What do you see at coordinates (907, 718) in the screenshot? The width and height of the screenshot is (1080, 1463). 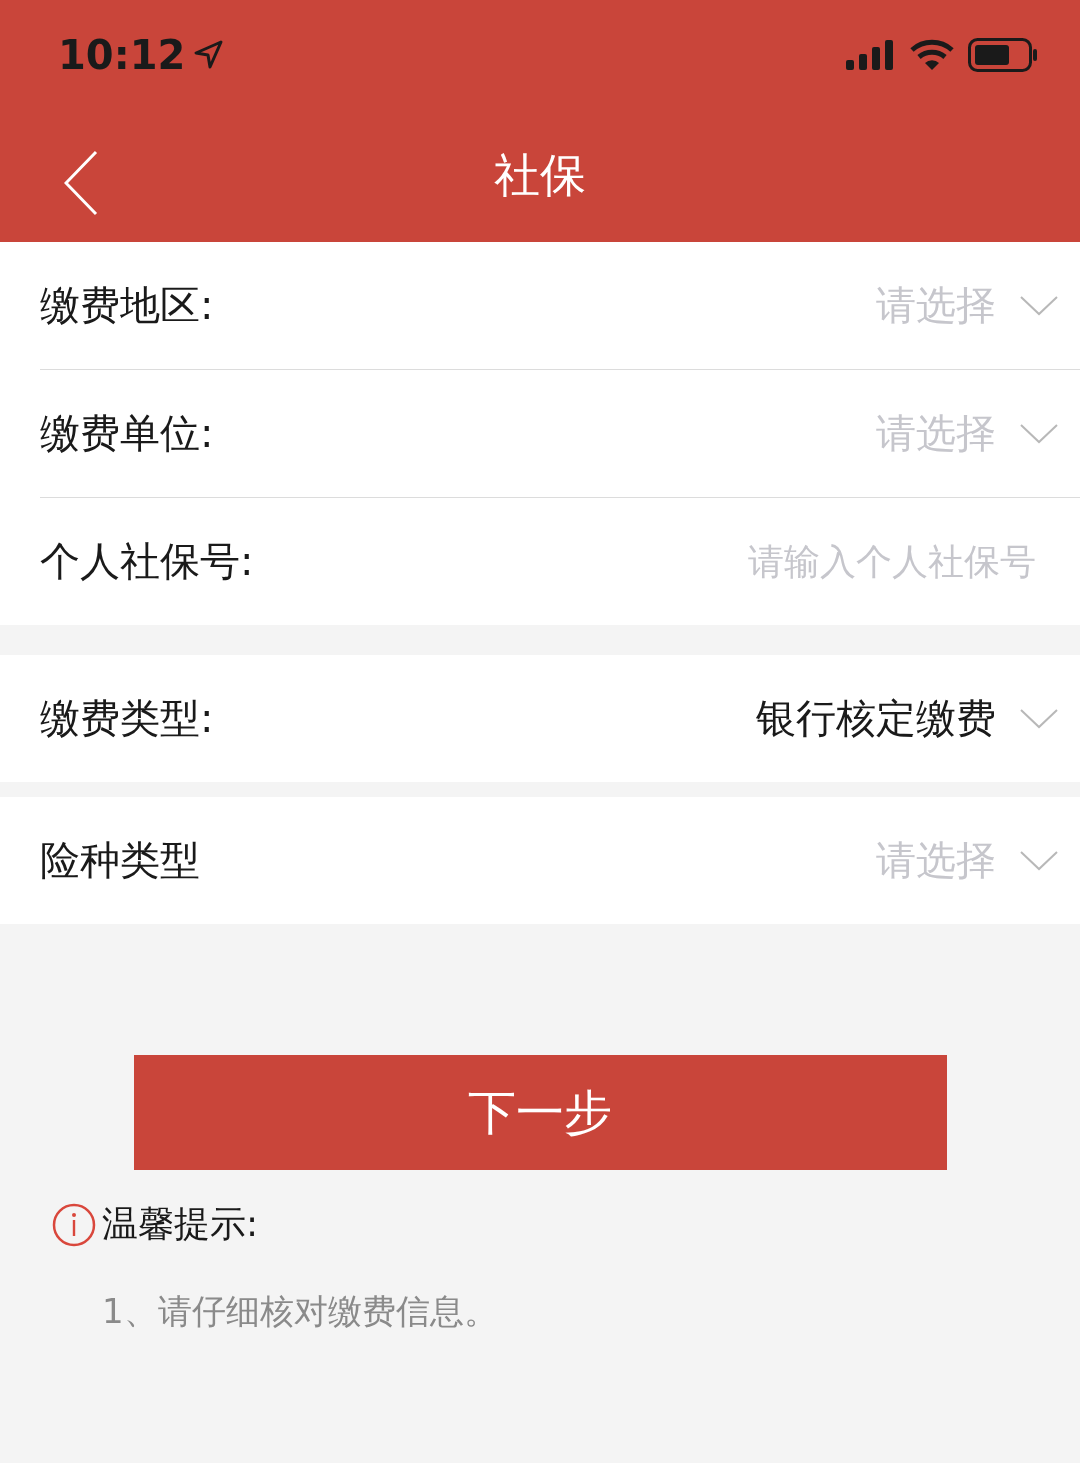 I see `select-field: 银行核定缴费` at bounding box center [907, 718].